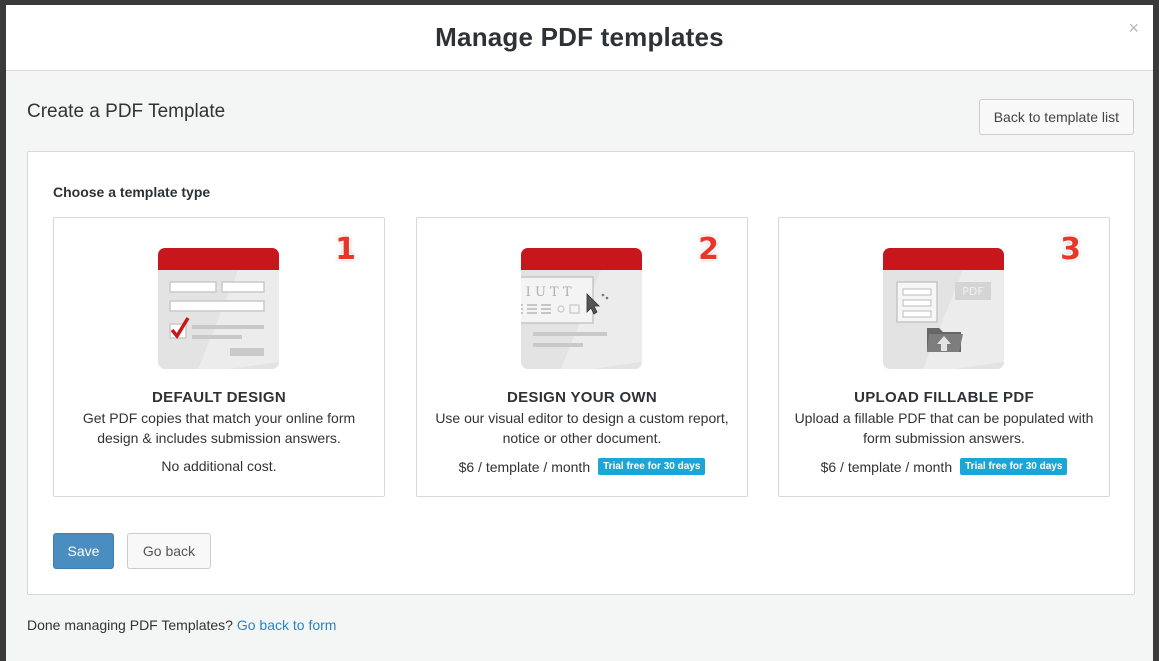 The width and height of the screenshot is (1159, 661). I want to click on back-to-template-list-button: Back to template list, so click(1056, 117).